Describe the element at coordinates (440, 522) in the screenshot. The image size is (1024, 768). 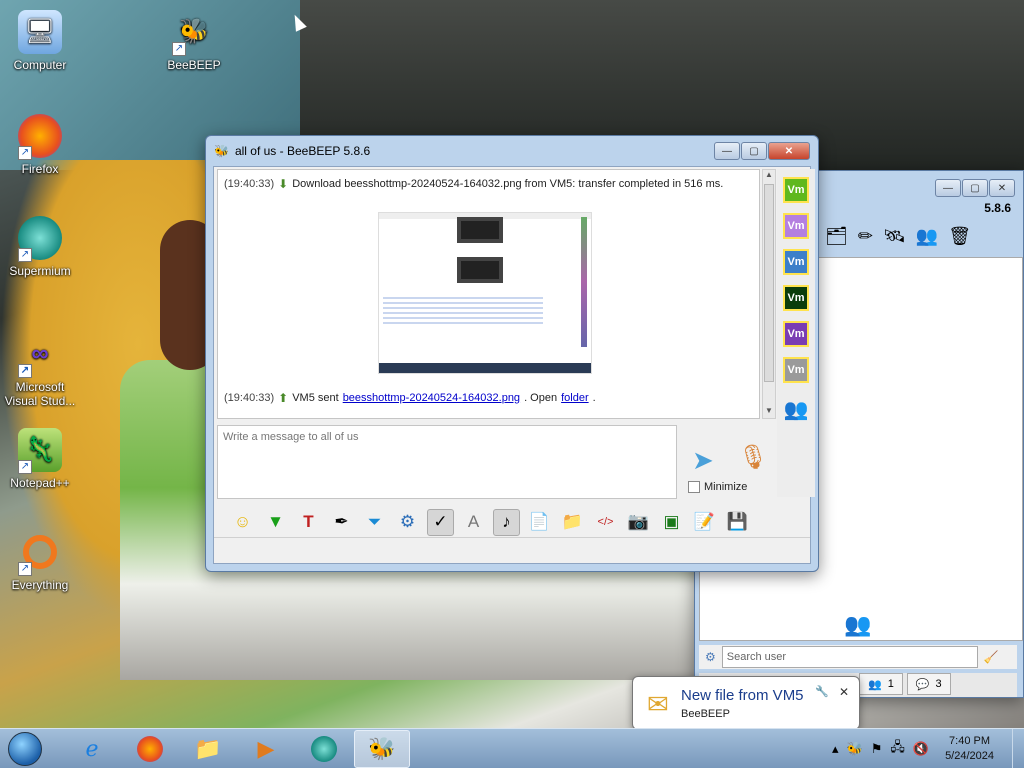
I see `spellcheck-icon: ✓` at that location.